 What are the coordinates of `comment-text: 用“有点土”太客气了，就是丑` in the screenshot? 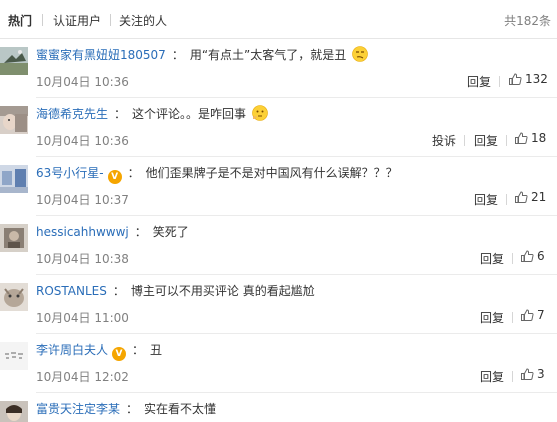 It's located at (268, 55).